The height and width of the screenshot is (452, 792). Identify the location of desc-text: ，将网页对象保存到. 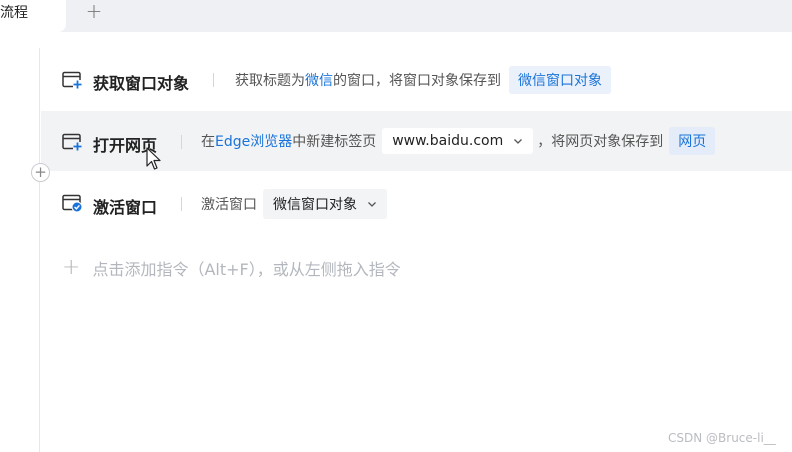
(600, 142).